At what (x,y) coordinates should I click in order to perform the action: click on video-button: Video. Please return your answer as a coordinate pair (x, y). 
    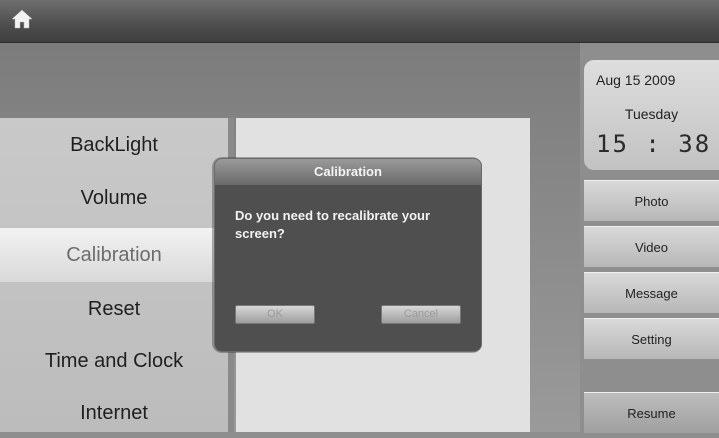
    Looking at the image, I should click on (651, 247).